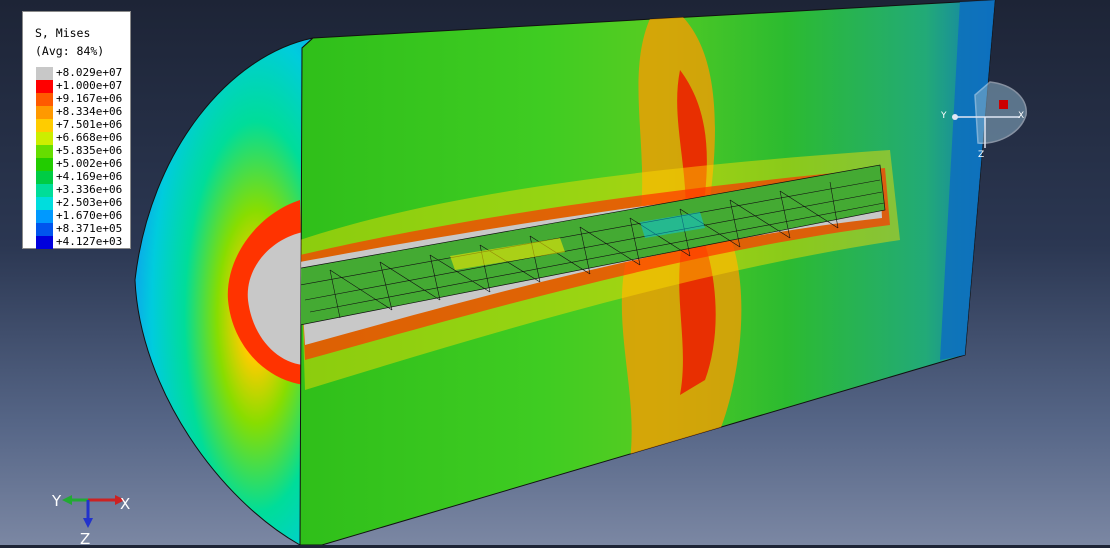  I want to click on triad-y-label: Y, so click(57, 501).